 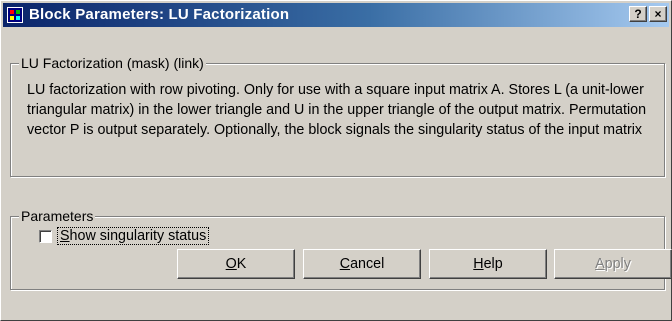 I want to click on help-label: Help, so click(x=488, y=264).